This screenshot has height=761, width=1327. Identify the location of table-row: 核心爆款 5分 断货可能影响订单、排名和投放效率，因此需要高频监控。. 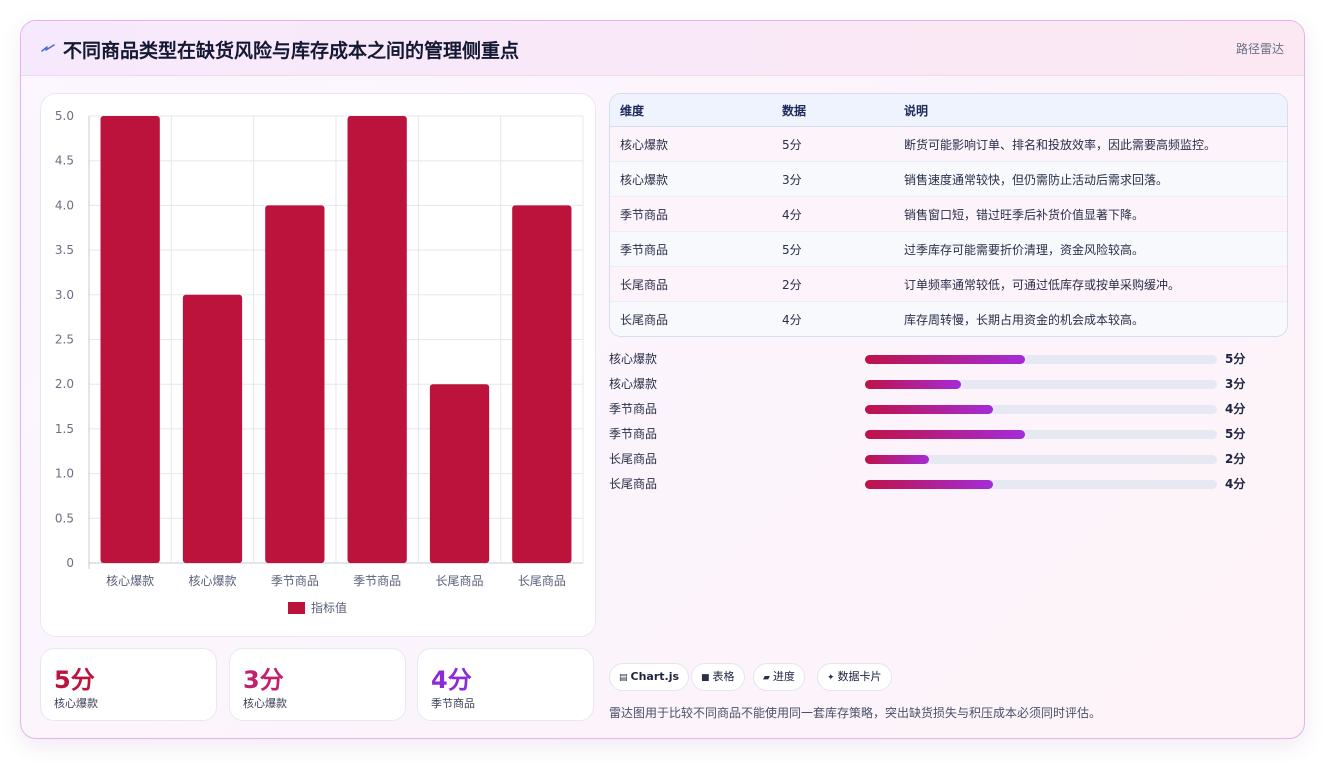
(948, 144).